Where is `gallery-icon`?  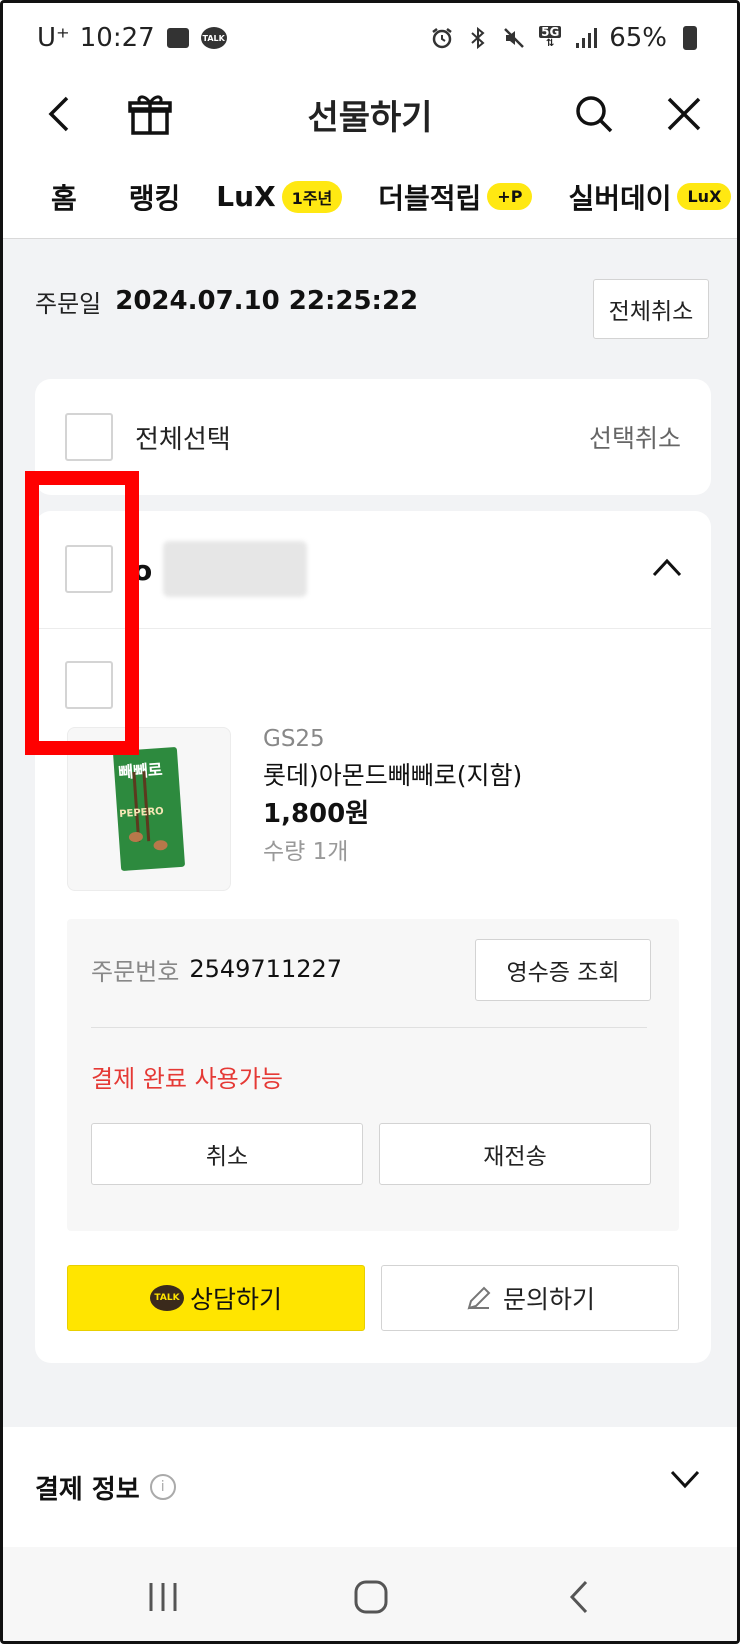 gallery-icon is located at coordinates (178, 38).